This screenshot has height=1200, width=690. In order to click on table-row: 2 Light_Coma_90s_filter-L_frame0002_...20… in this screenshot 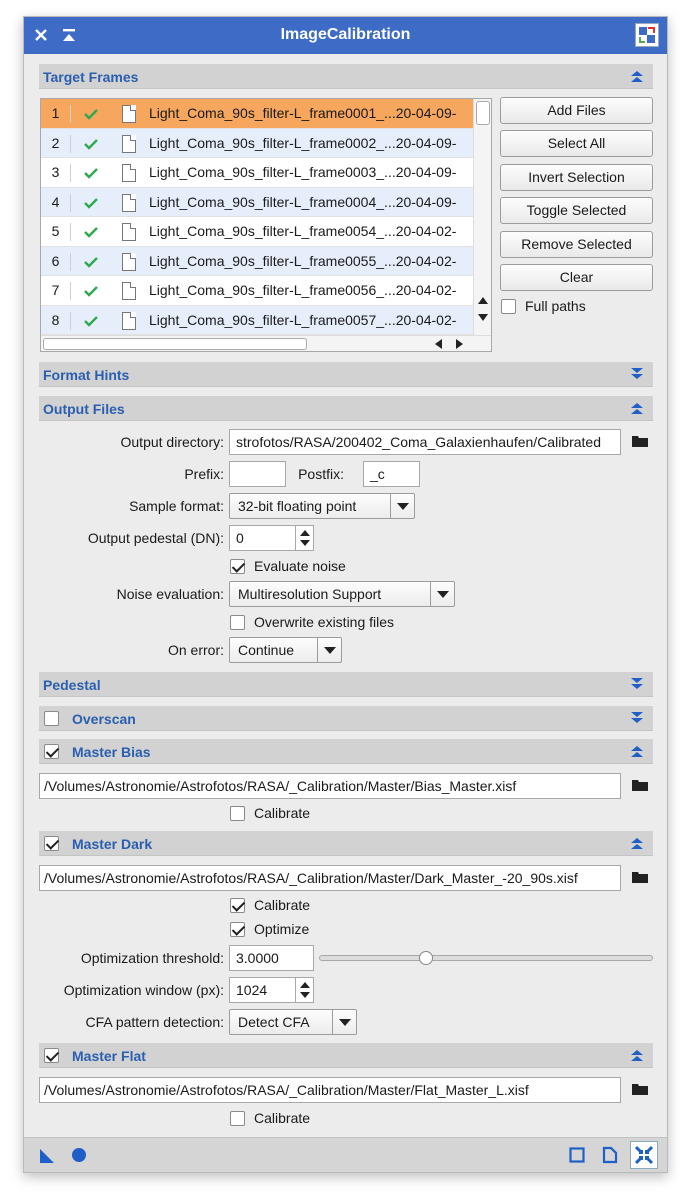, I will do `click(257, 143)`.